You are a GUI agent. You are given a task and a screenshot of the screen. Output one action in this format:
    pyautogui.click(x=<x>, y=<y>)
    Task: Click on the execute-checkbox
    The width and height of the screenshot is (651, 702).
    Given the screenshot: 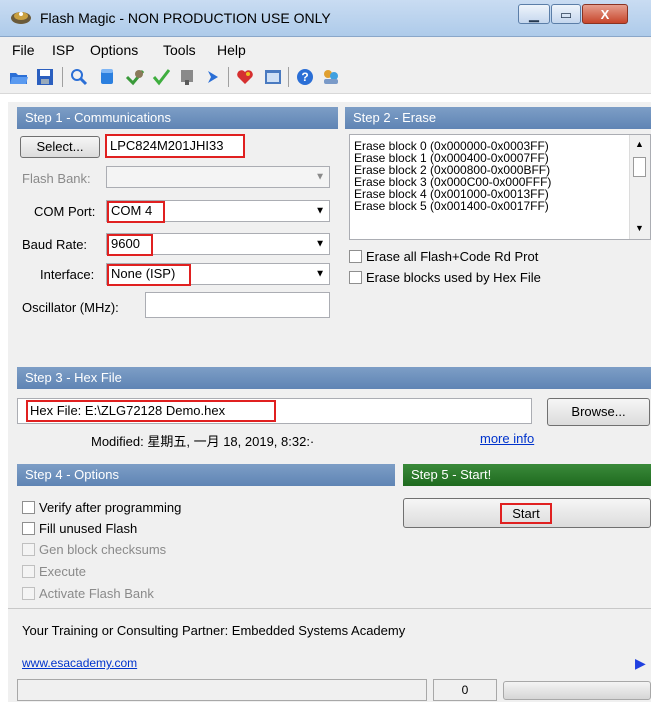 What is the action you would take?
    pyautogui.click(x=28, y=571)
    